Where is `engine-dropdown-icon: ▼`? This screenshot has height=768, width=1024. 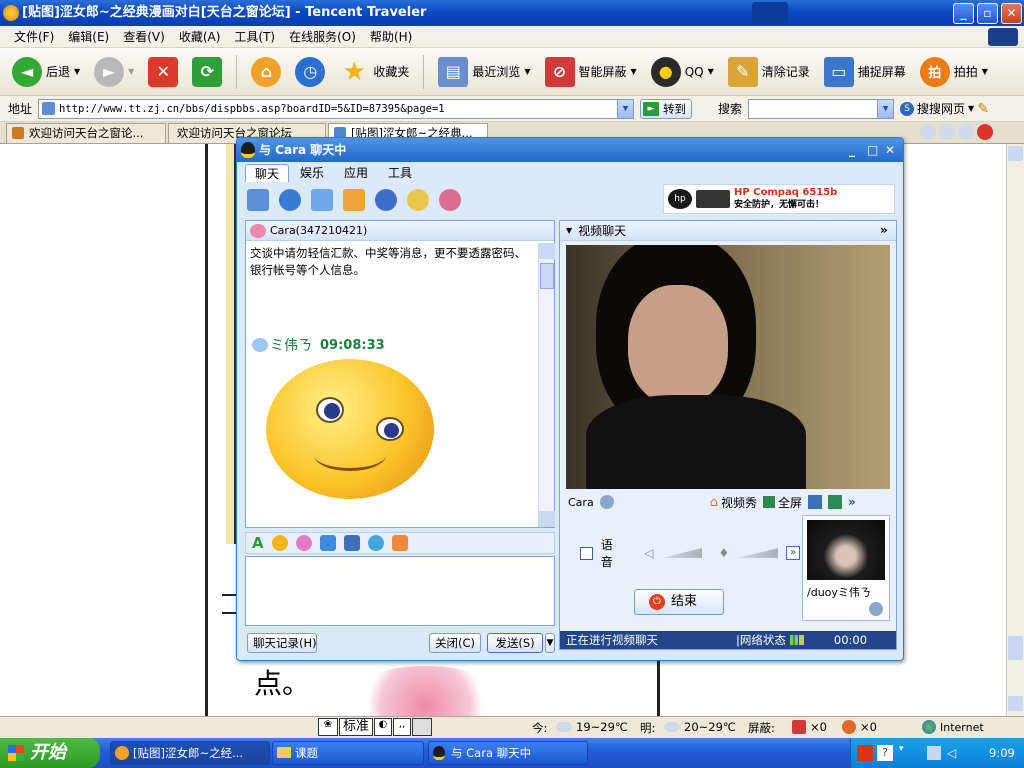
engine-dropdown-icon: ▼ is located at coordinates (971, 108).